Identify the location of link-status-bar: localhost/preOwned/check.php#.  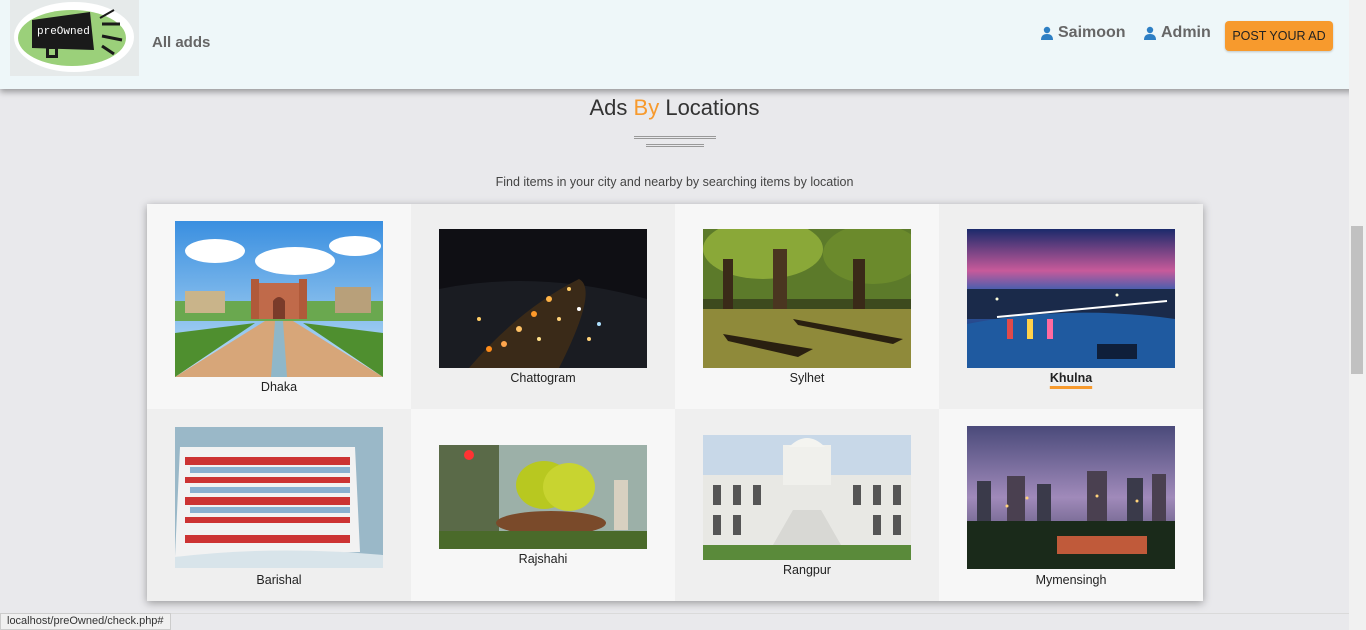
(85, 621).